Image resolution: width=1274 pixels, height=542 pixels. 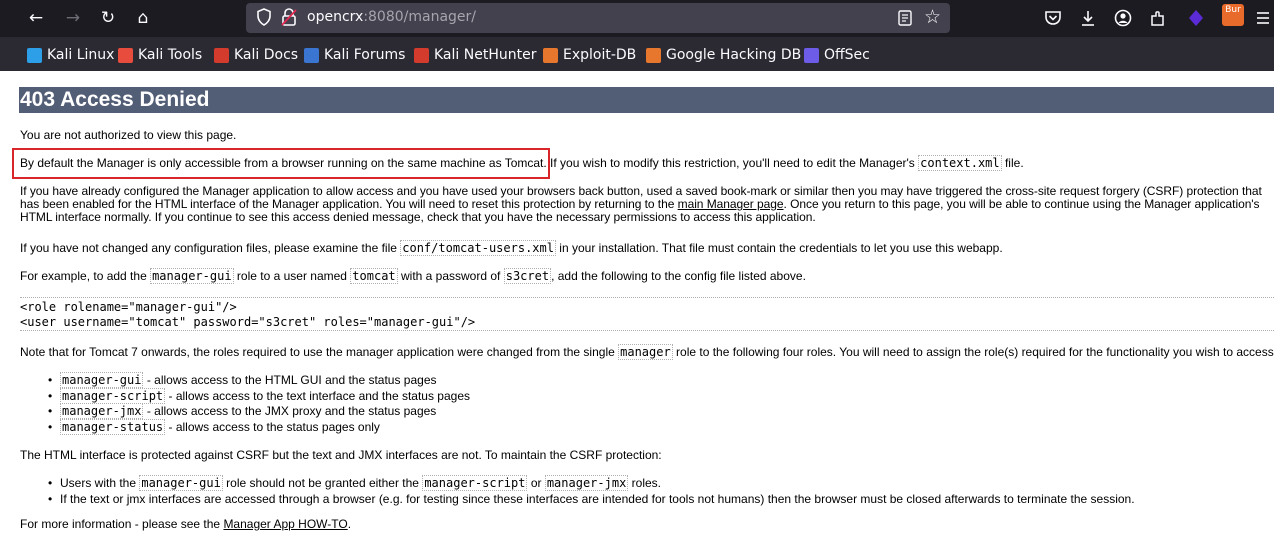 I want to click on url-text: opencrx:8080/manager/, so click(x=391, y=17).